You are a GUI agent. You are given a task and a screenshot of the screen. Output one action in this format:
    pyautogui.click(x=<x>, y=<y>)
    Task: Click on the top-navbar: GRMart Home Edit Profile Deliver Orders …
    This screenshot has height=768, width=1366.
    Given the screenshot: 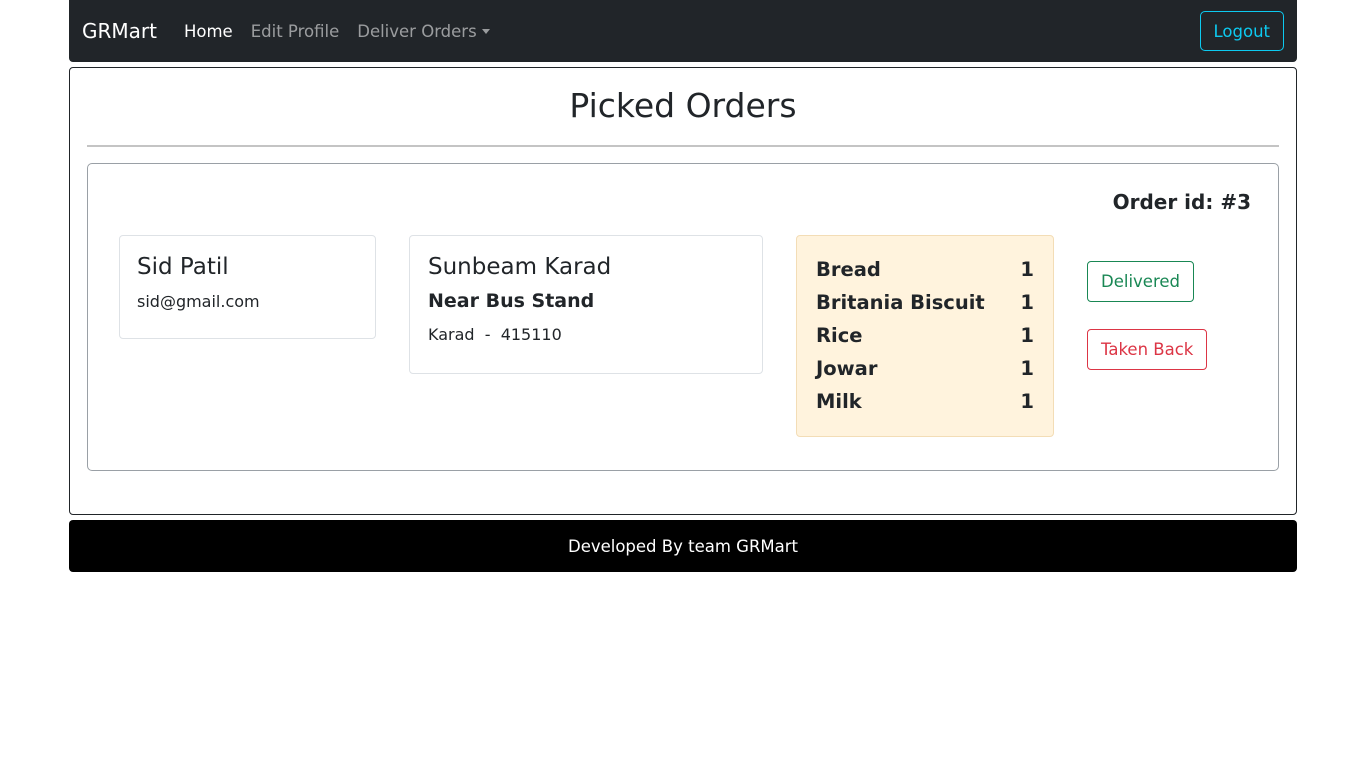 What is the action you would take?
    pyautogui.click(x=683, y=31)
    